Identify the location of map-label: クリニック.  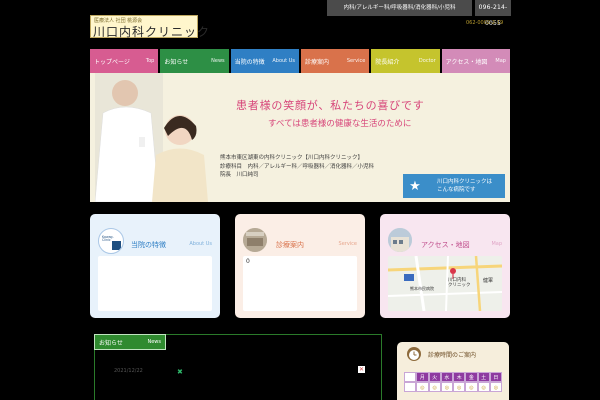
(459, 285).